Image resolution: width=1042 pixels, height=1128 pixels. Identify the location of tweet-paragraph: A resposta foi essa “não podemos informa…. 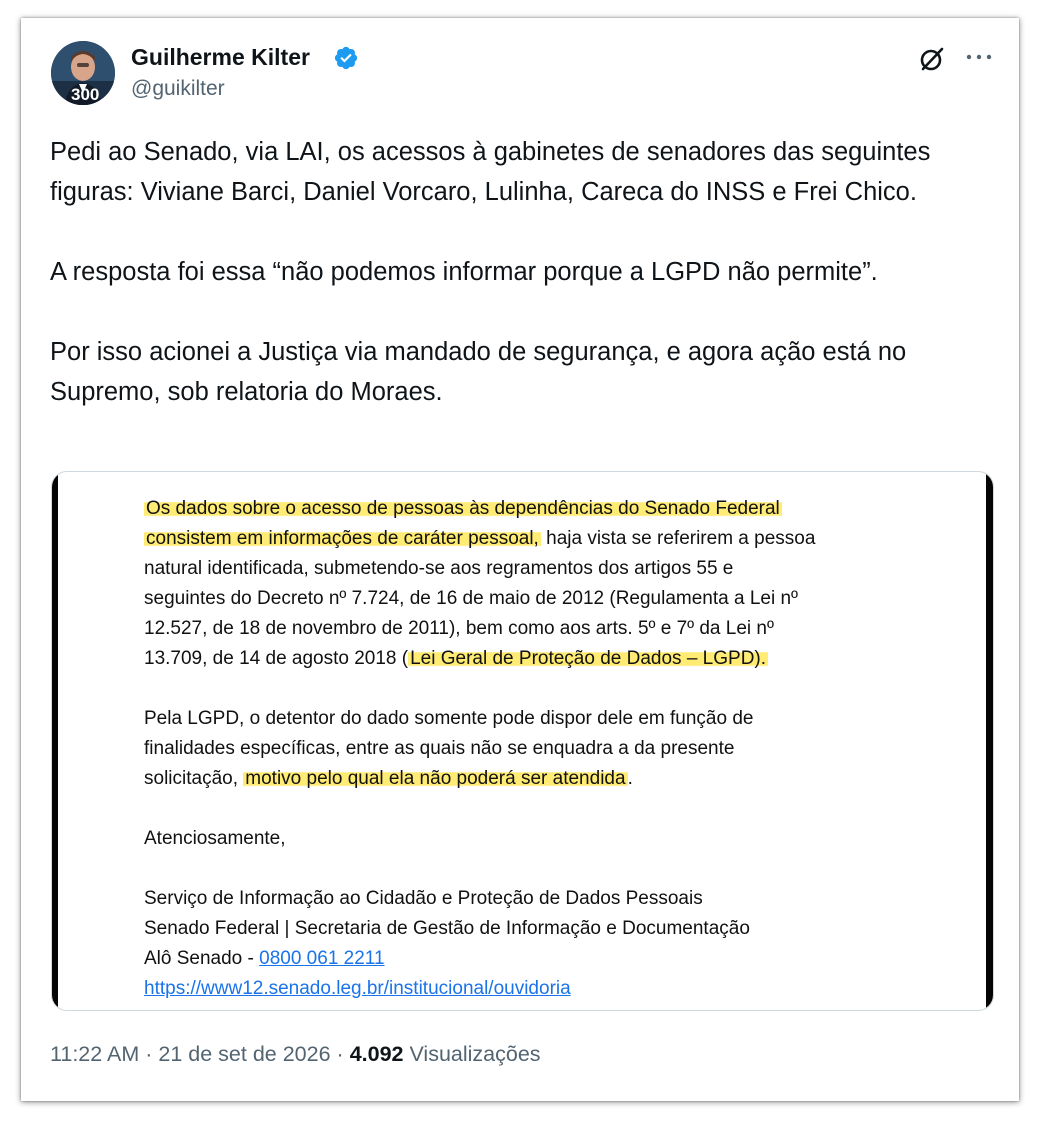
(464, 272).